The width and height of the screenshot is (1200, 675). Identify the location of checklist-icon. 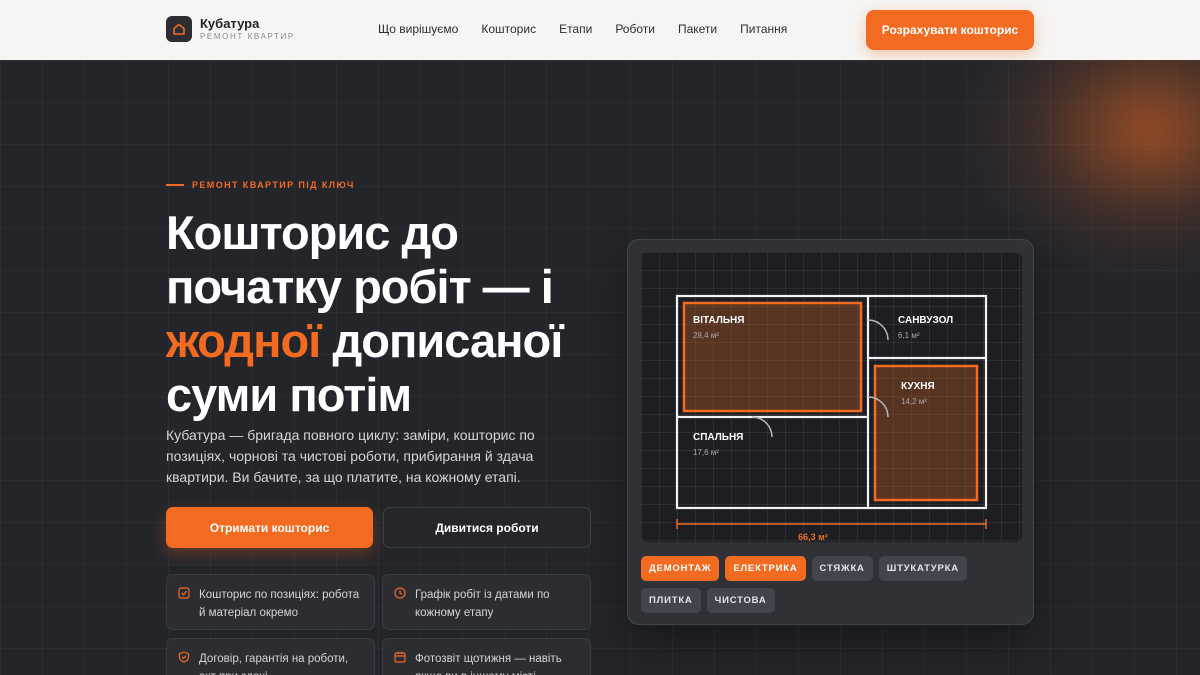
(184, 593).